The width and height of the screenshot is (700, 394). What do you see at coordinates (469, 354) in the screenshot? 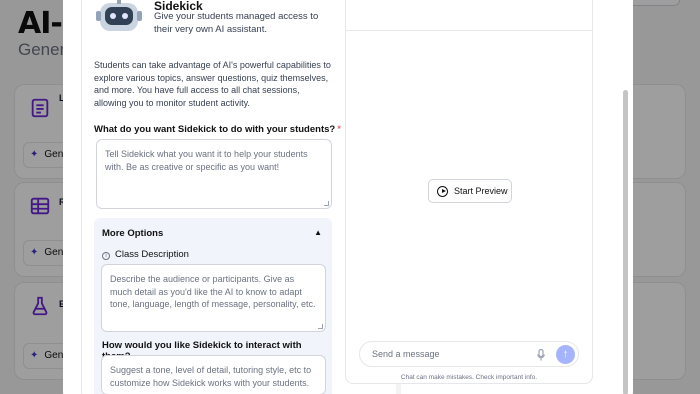
I see `message-input: Send a message ↑` at bounding box center [469, 354].